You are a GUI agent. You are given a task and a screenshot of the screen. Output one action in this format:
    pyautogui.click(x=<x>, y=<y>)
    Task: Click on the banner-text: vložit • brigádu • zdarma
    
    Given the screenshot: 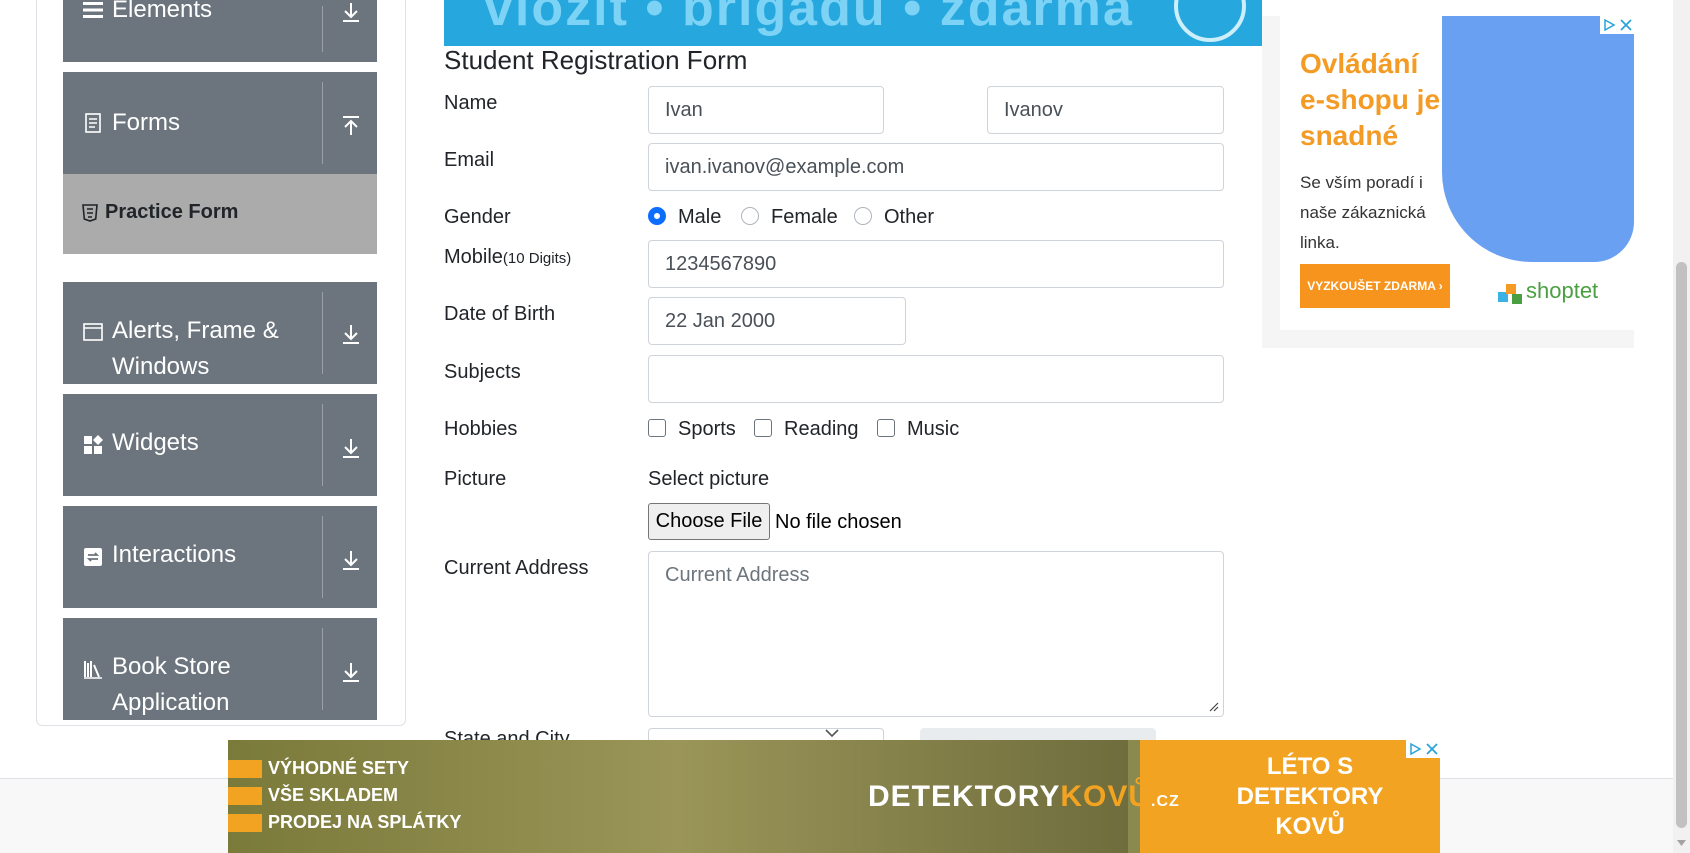 What is the action you would take?
    pyautogui.click(x=809, y=18)
    